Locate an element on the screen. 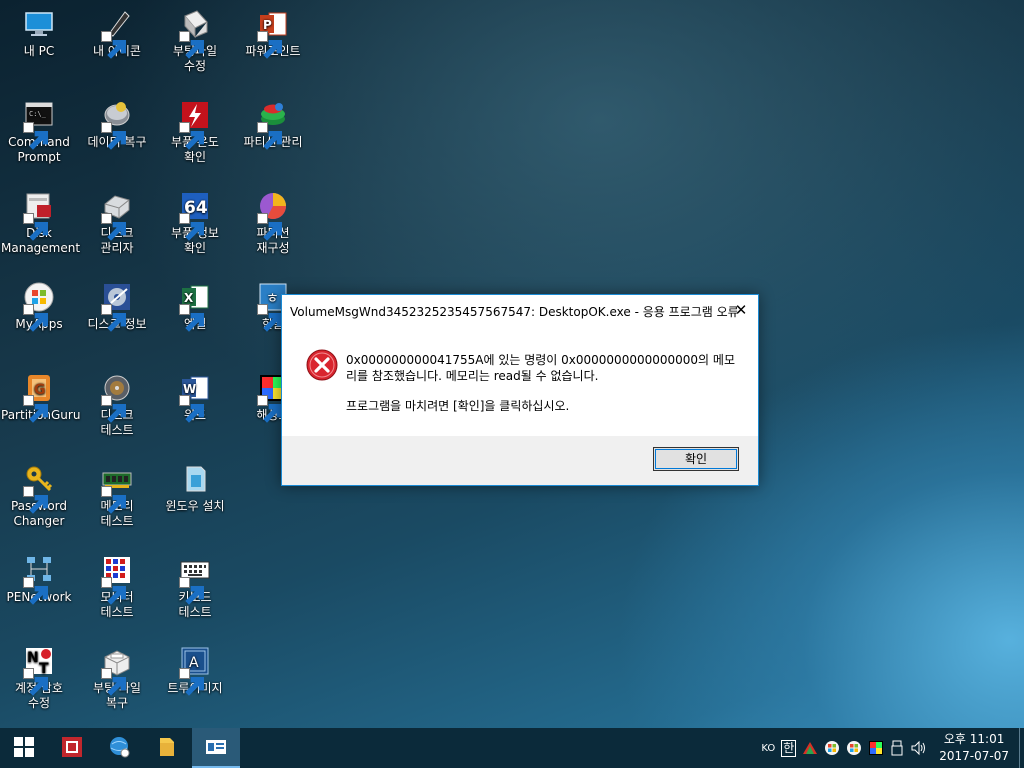 The image size is (1024, 768). desktop-icon-partition-rebuild: 파티션 재구성 is located at coordinates (273, 223).